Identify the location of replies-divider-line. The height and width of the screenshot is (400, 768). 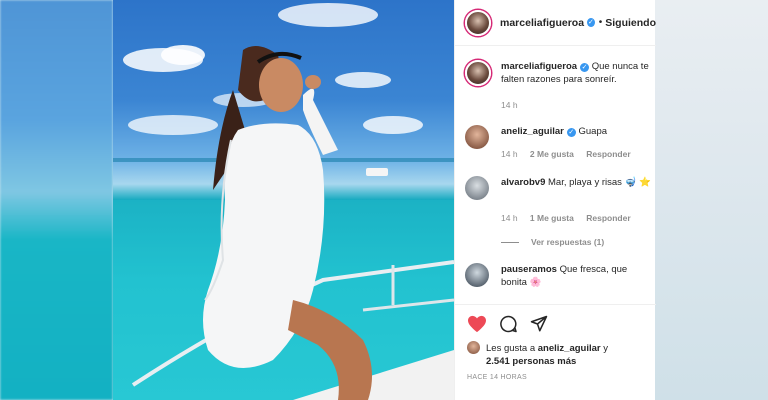
(510, 242).